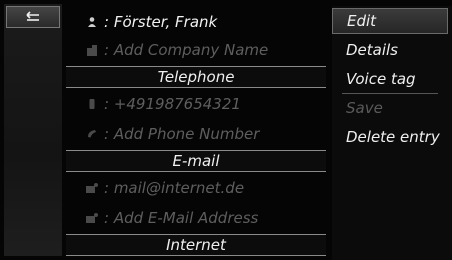 Image resolution: width=452 pixels, height=260 pixels. What do you see at coordinates (362, 21) in the screenshot?
I see `menu-item-label: Edit` at bounding box center [362, 21].